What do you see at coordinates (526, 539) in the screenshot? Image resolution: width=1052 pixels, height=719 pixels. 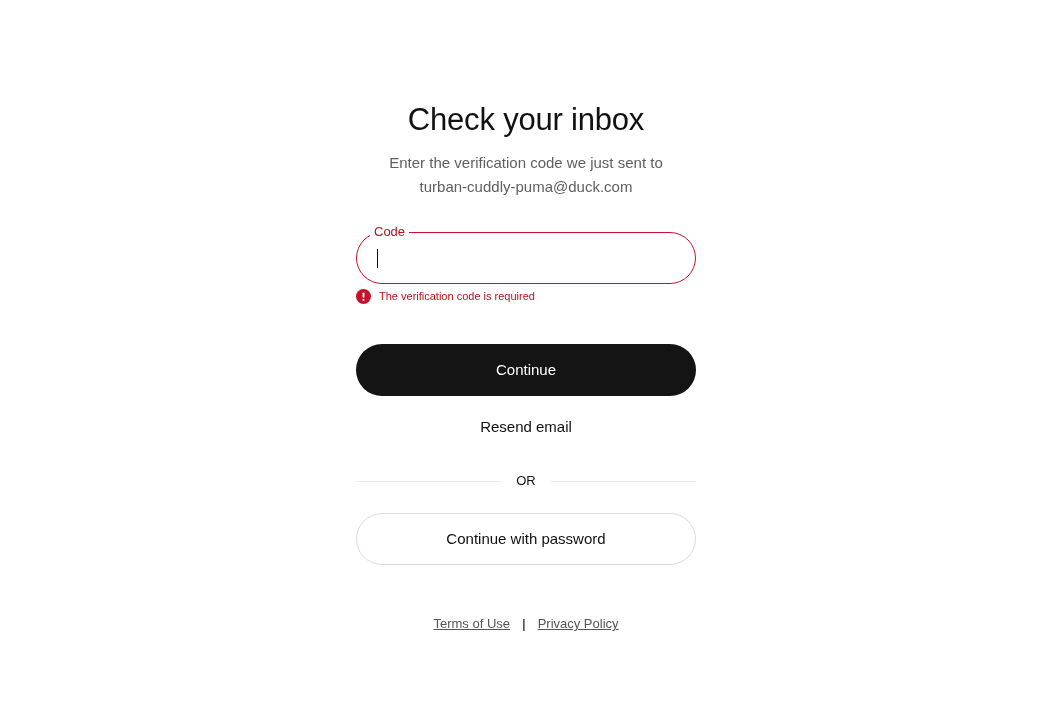 I see `continue-with-password-button: Continue with password` at bounding box center [526, 539].